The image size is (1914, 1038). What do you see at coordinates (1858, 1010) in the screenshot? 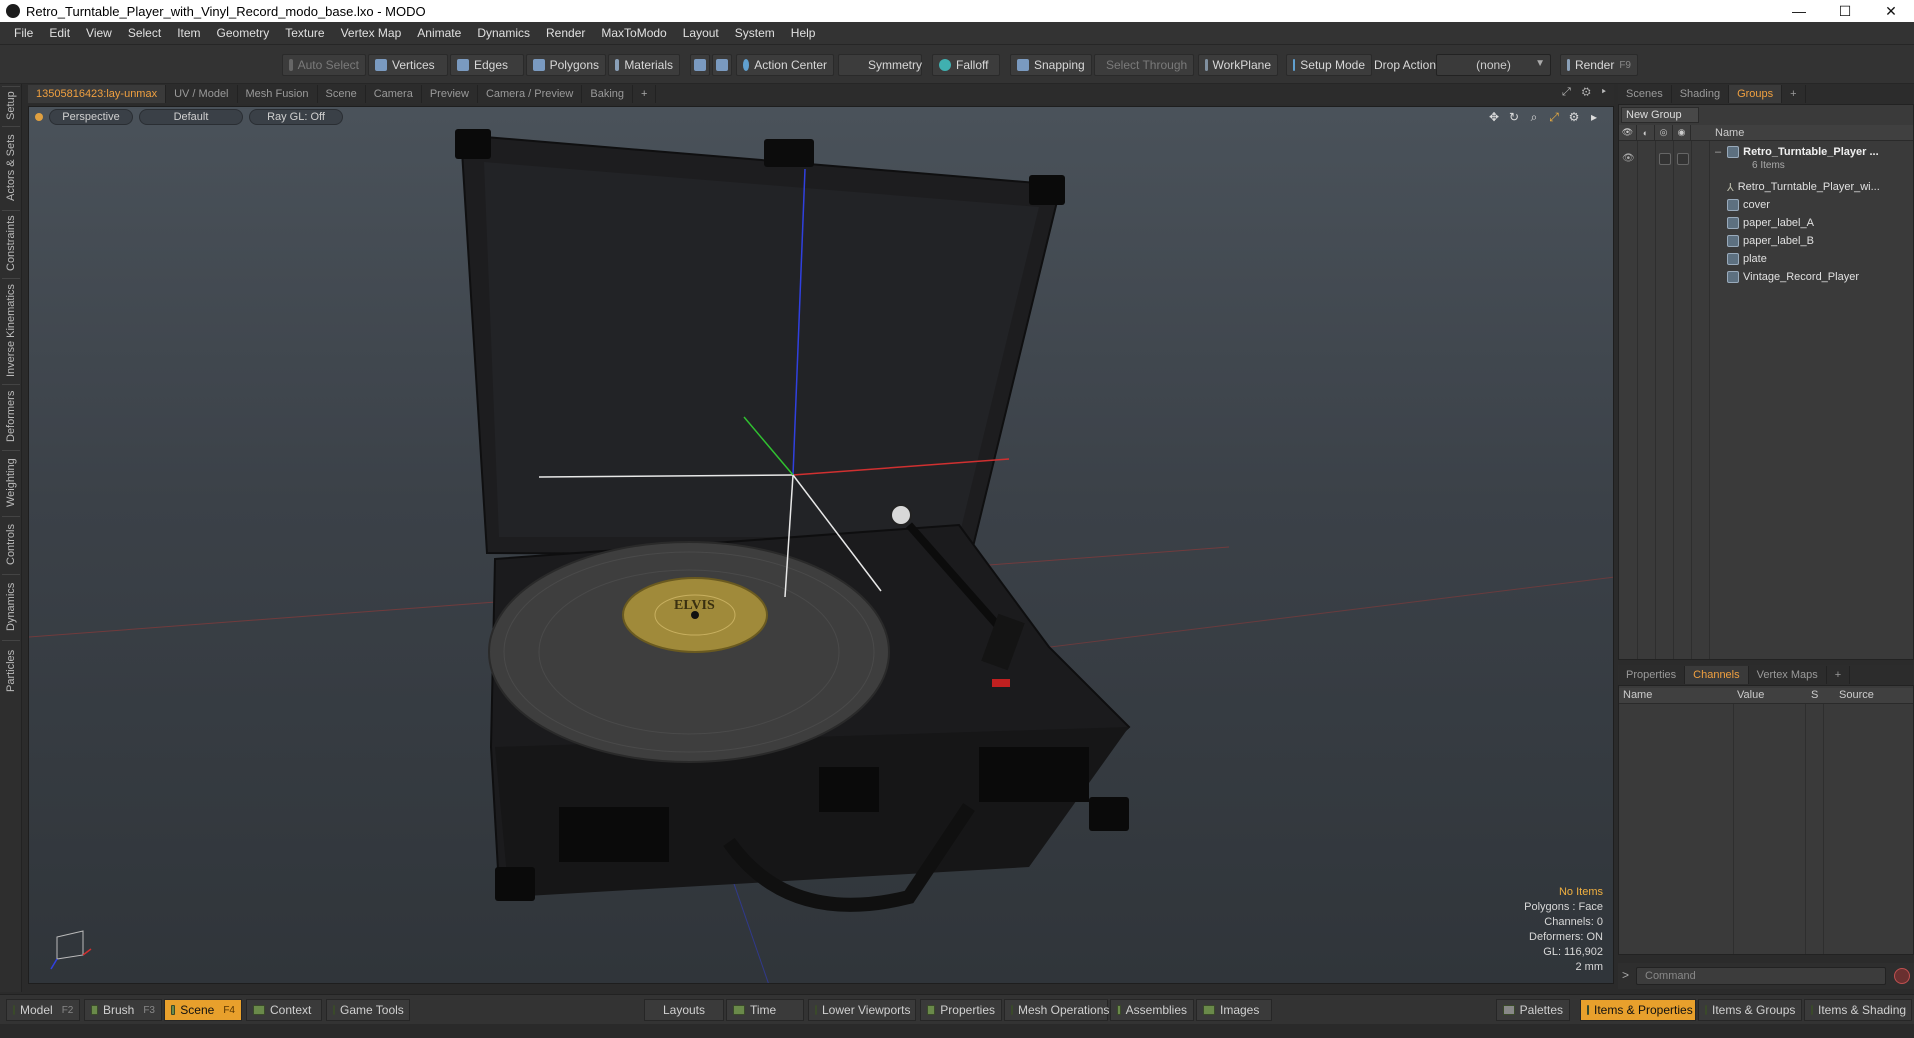
I see `items-shading-button: Items & Shading` at bounding box center [1858, 1010].